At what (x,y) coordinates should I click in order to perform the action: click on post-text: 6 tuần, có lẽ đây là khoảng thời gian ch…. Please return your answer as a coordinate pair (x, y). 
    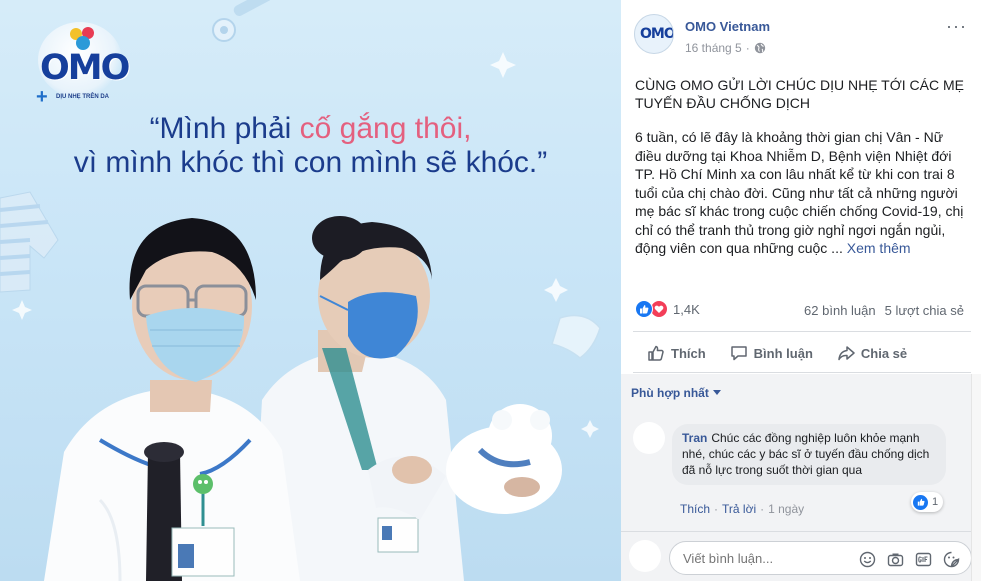
    Looking at the image, I should click on (799, 192).